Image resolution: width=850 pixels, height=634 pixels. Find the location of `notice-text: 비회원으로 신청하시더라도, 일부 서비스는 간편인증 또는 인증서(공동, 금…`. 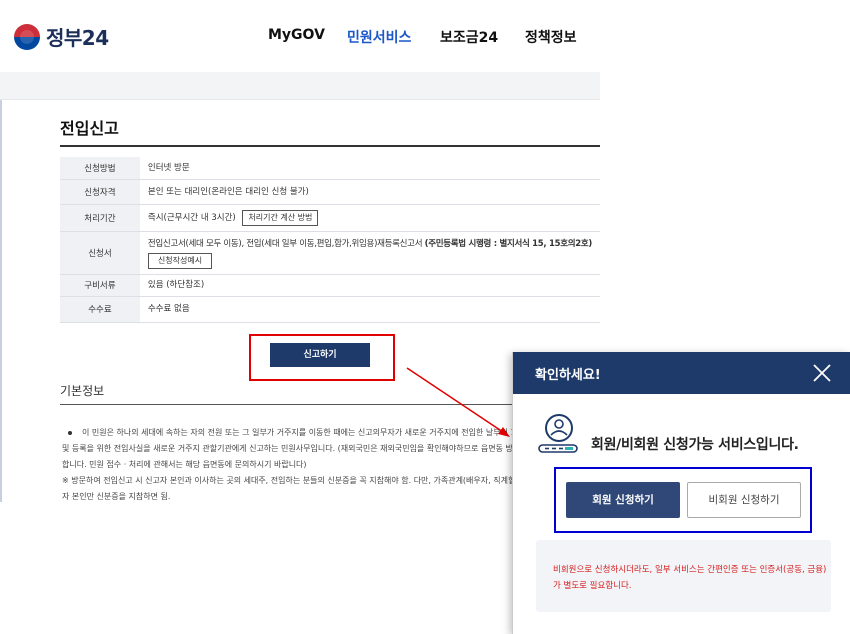

notice-text: 비회원으로 신청하시더라도, 일부 서비스는 간편인증 또는 인증서(공동, 금… is located at coordinates (690, 570).